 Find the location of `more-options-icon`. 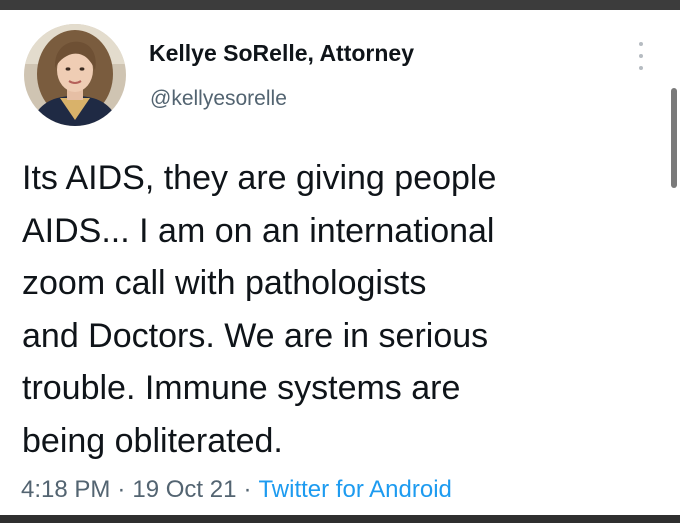

more-options-icon is located at coordinates (641, 56).